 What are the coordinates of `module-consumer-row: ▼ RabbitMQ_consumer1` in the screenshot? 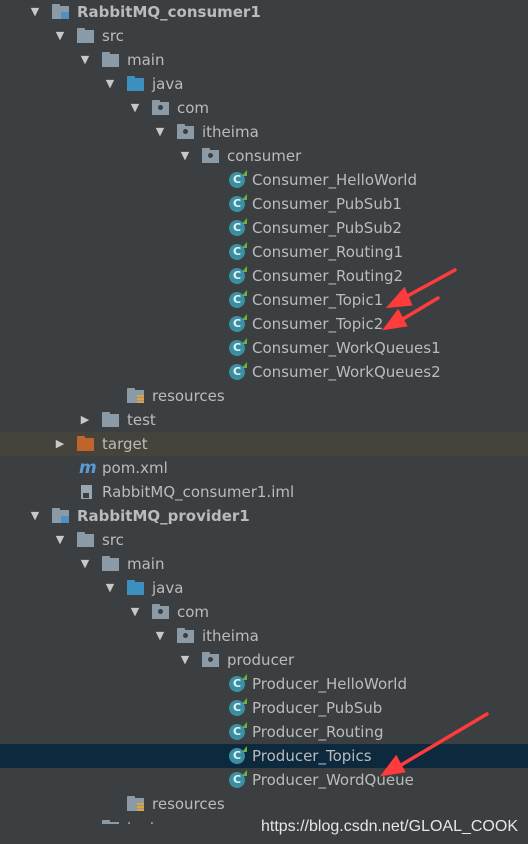 It's located at (264, 12).